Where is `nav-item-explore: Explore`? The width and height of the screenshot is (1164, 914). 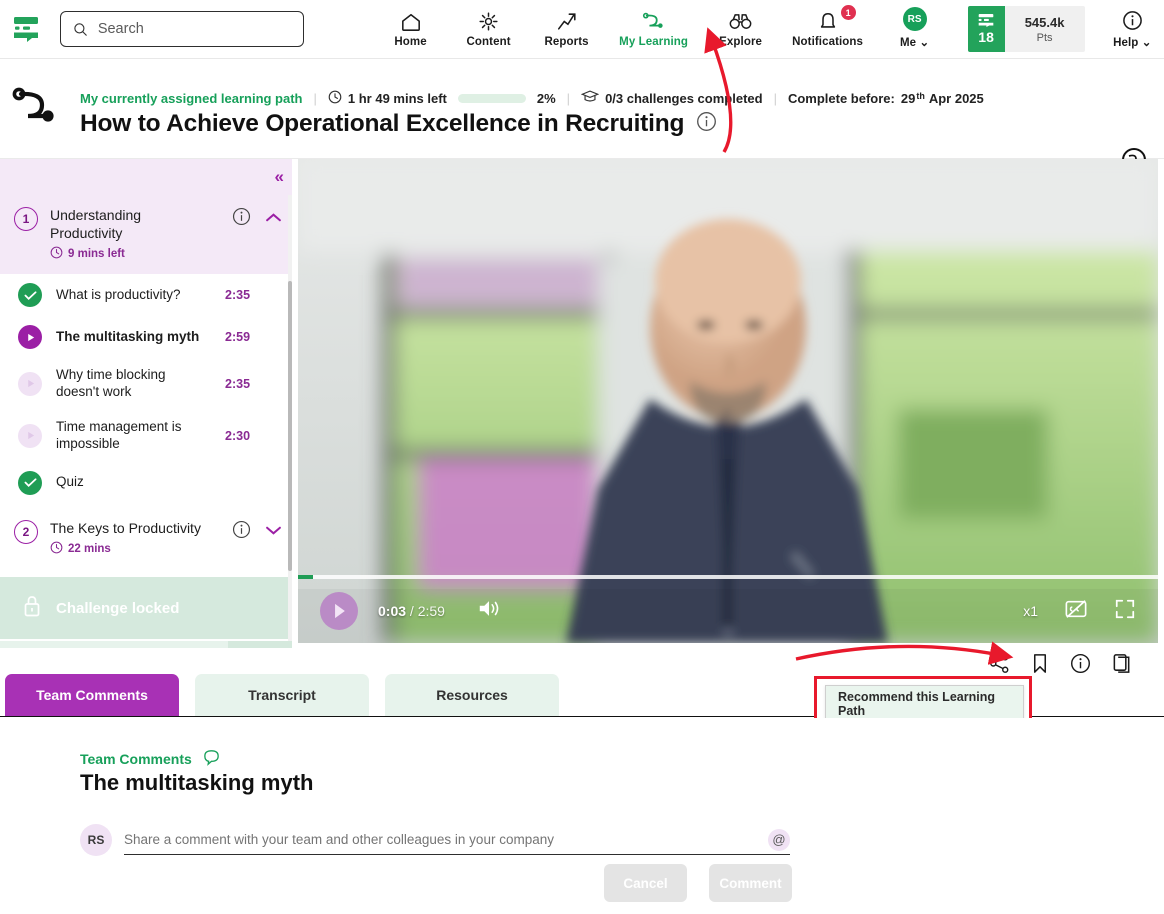 nav-item-explore: Explore is located at coordinates (741, 29).